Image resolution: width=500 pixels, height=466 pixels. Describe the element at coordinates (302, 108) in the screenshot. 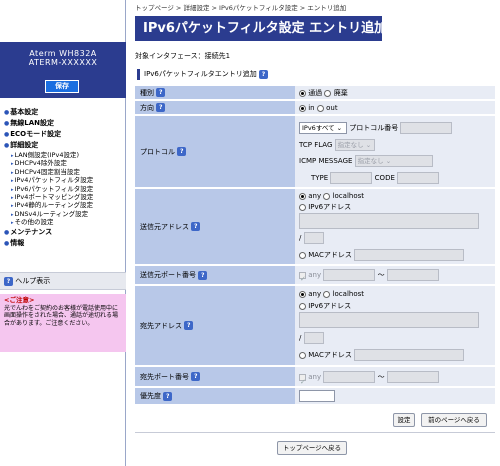

I see `direction-in-radio` at that location.